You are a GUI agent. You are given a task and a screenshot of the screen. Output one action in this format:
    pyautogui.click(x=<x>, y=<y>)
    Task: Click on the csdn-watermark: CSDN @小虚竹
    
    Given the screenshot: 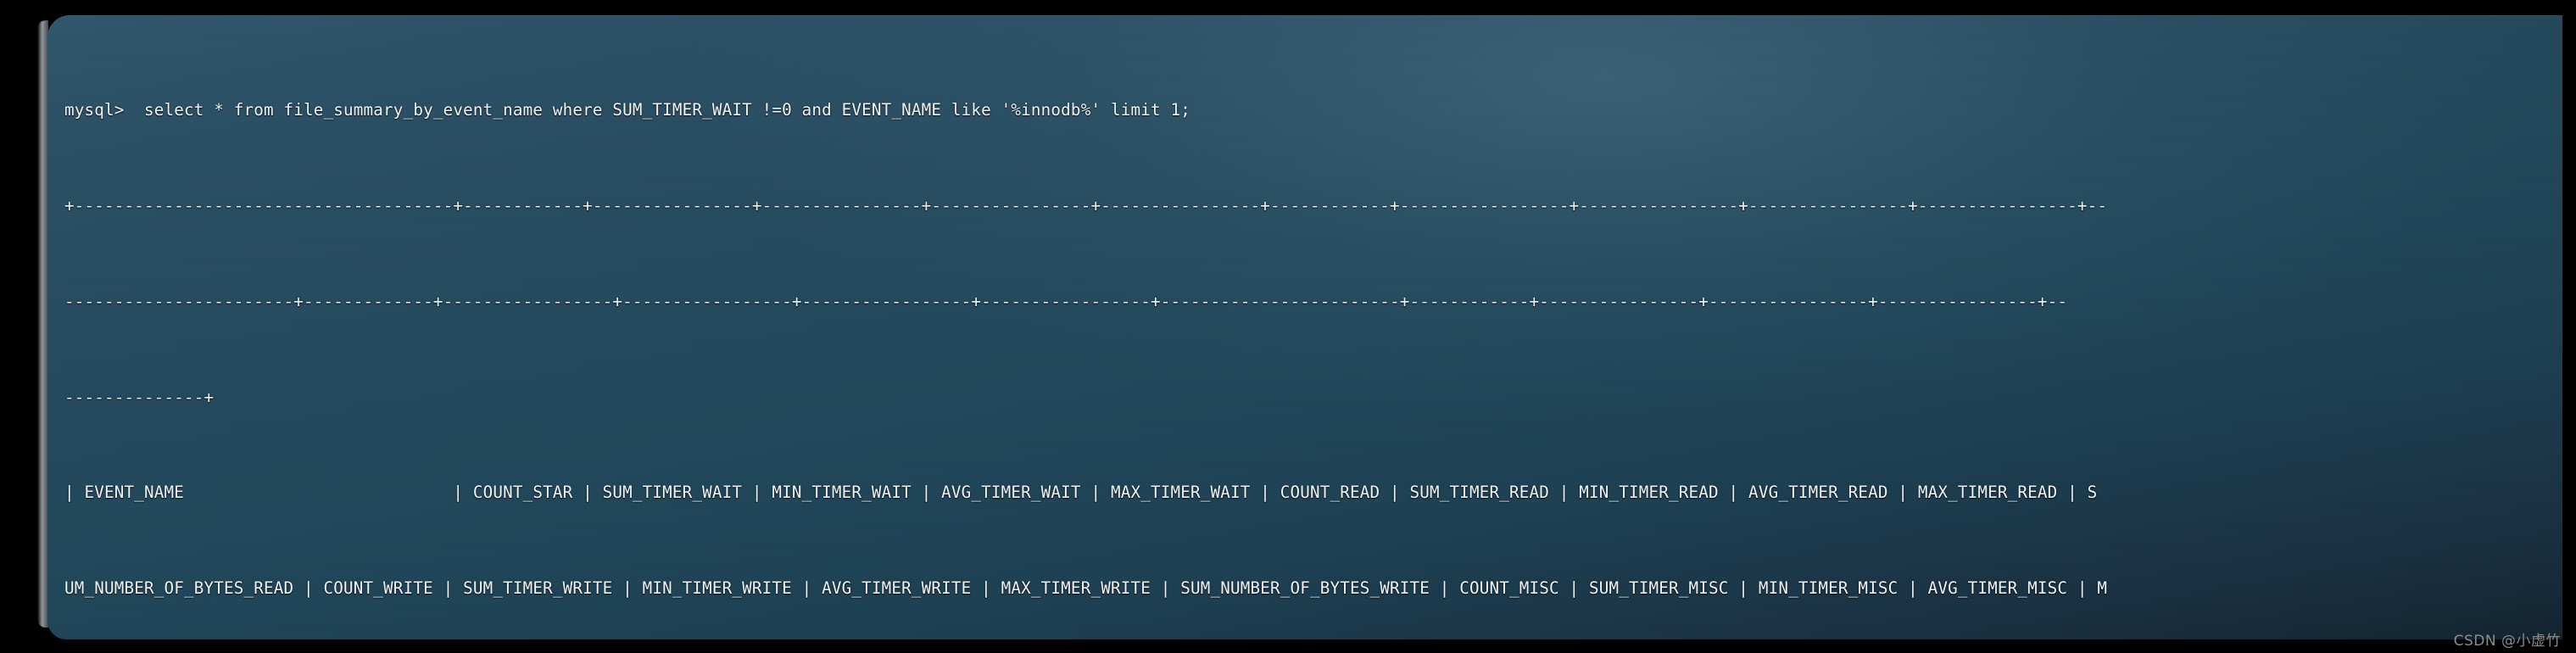 What is the action you would take?
    pyautogui.click(x=2507, y=641)
    